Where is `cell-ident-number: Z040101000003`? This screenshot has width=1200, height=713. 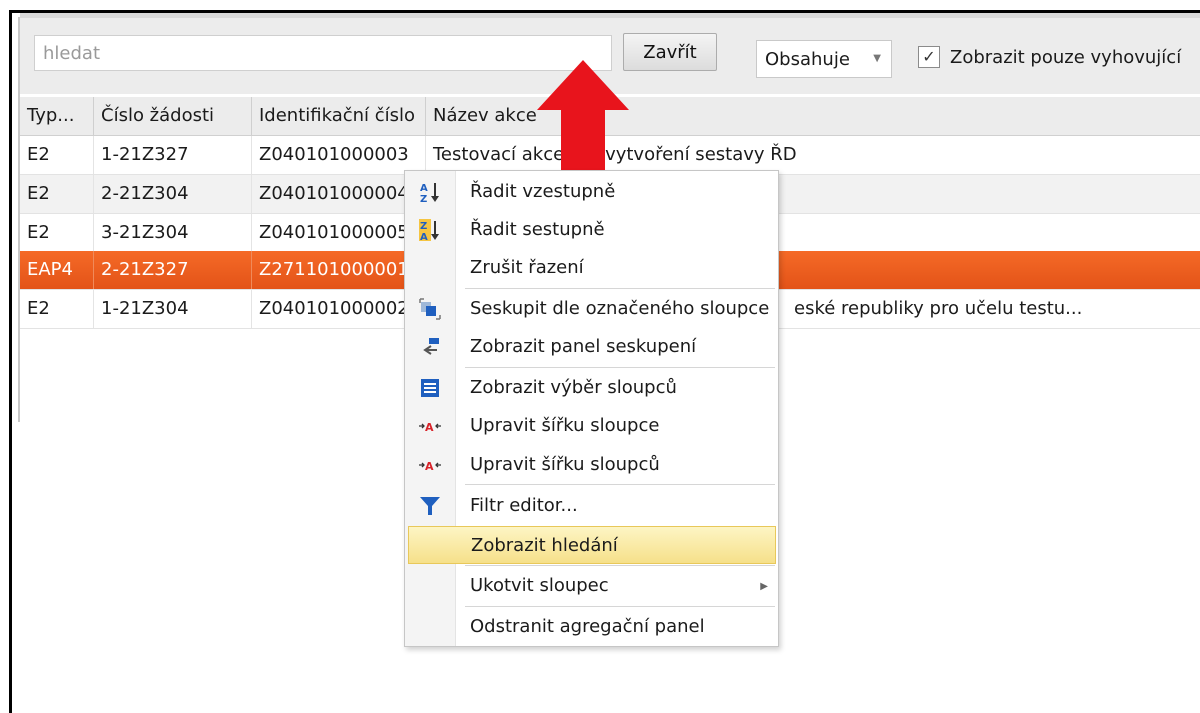 cell-ident-number: Z040101000003 is located at coordinates (339, 155).